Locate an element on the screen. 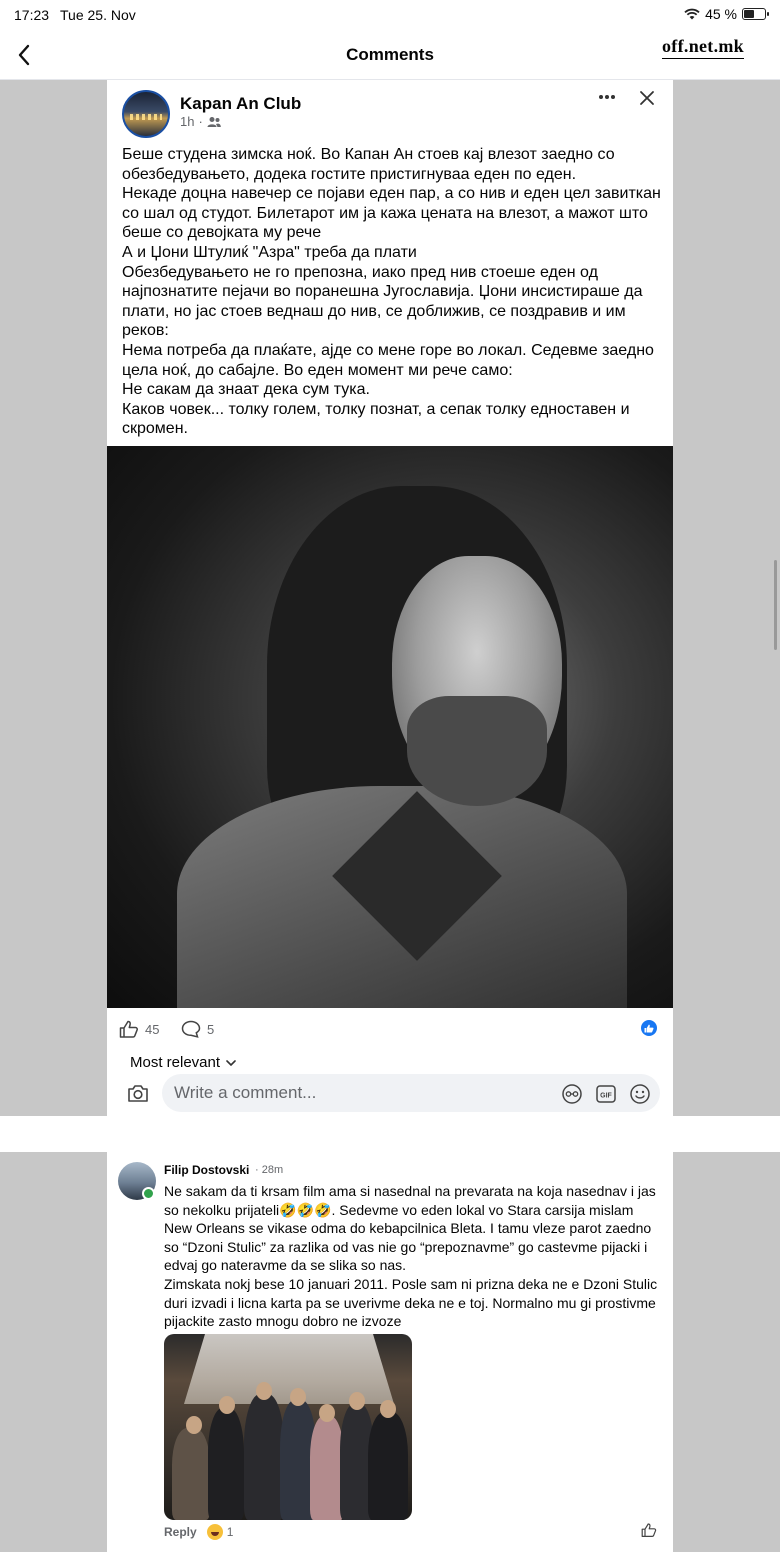 The width and height of the screenshot is (780, 1552). comment-time: · 28m is located at coordinates (269, 1170).